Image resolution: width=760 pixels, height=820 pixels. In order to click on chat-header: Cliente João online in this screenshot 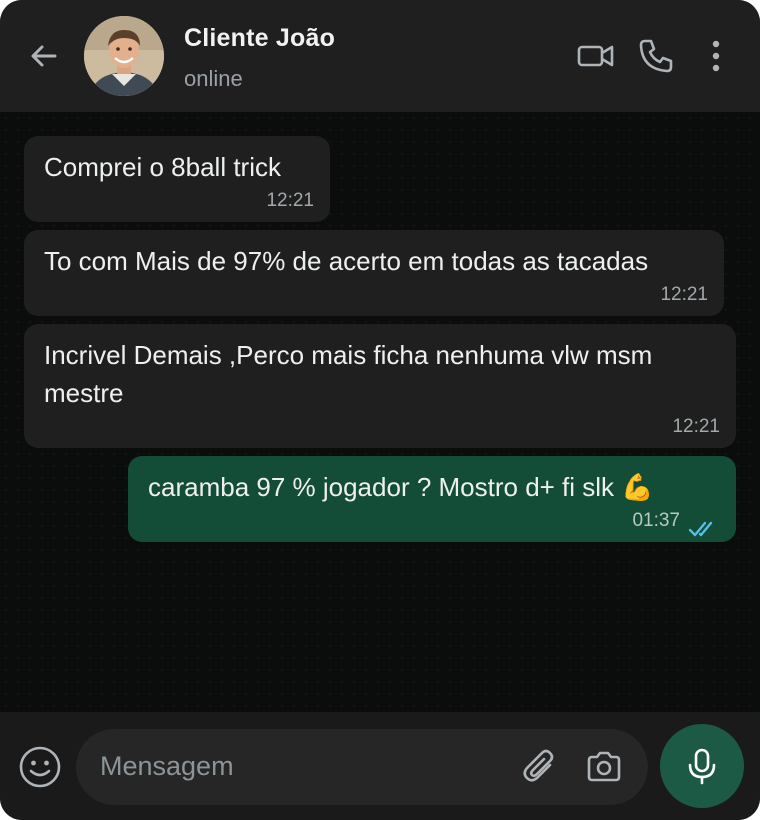, I will do `click(380, 56)`.